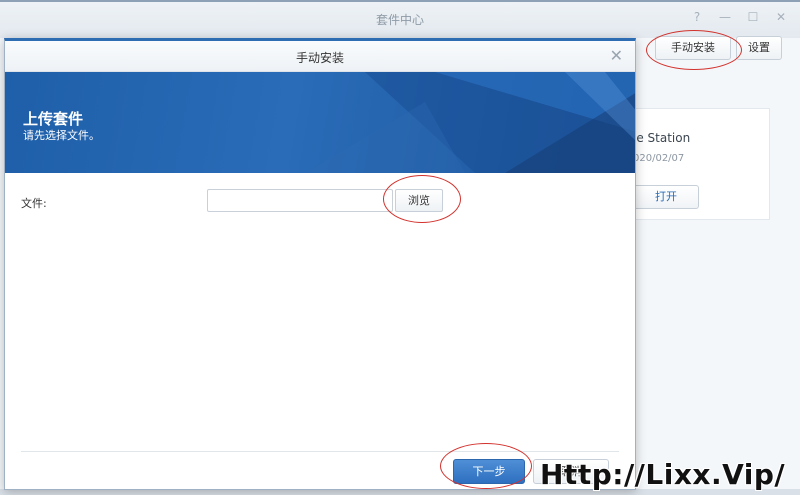  I want to click on maximize-icon: ☐, so click(753, 17).